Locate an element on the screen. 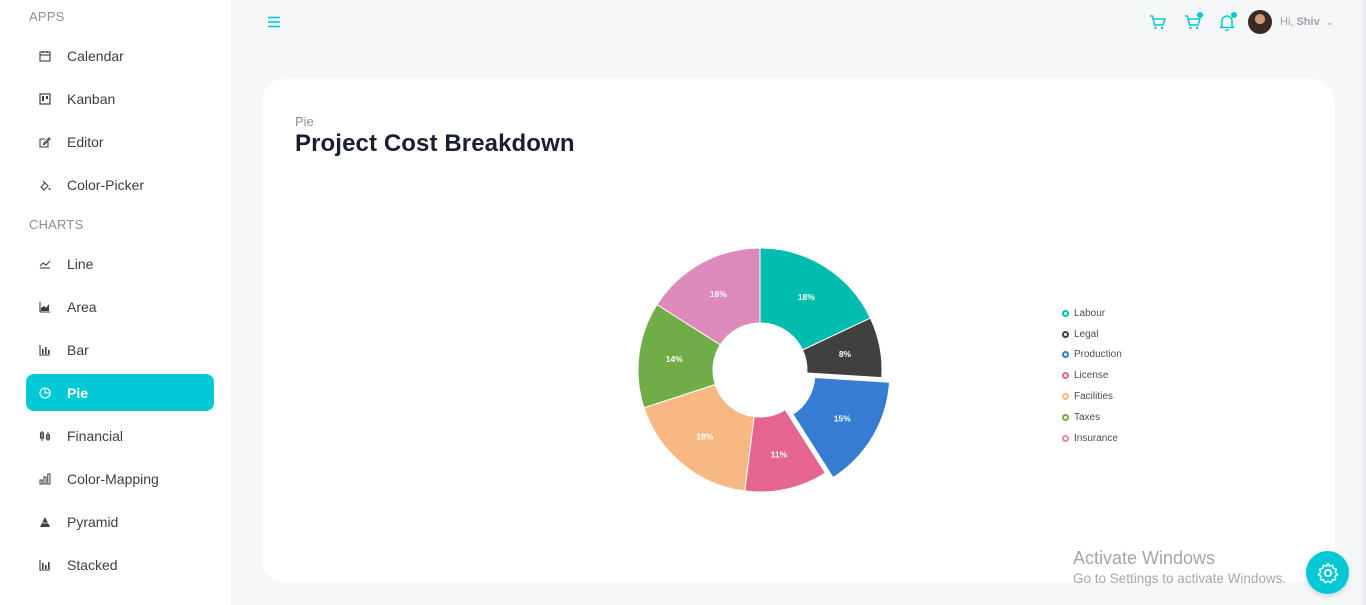 Image resolution: width=1366 pixels, height=605 pixels. settings-button is located at coordinates (1327, 572).